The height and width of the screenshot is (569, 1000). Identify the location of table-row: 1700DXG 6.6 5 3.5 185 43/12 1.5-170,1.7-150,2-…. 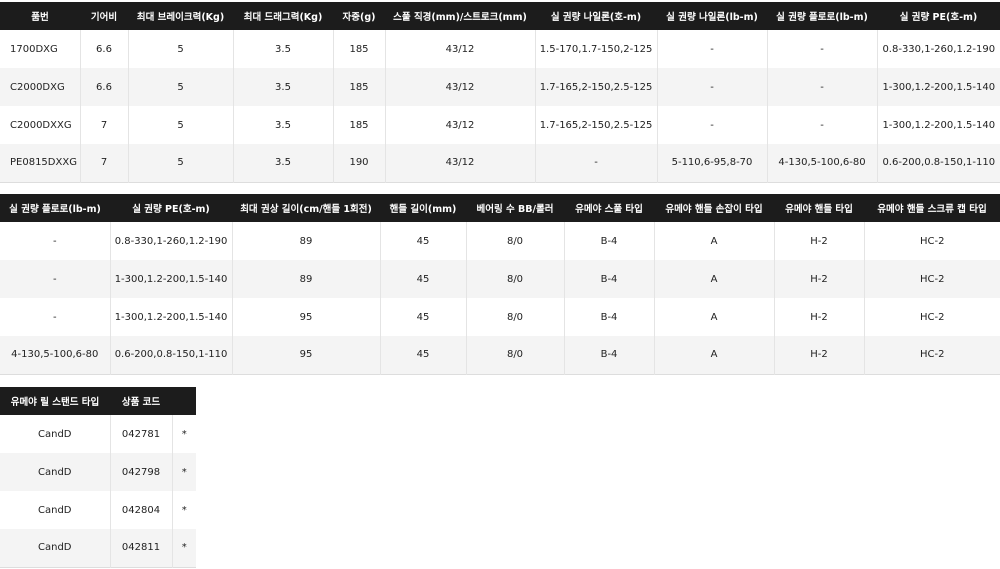
(500, 49).